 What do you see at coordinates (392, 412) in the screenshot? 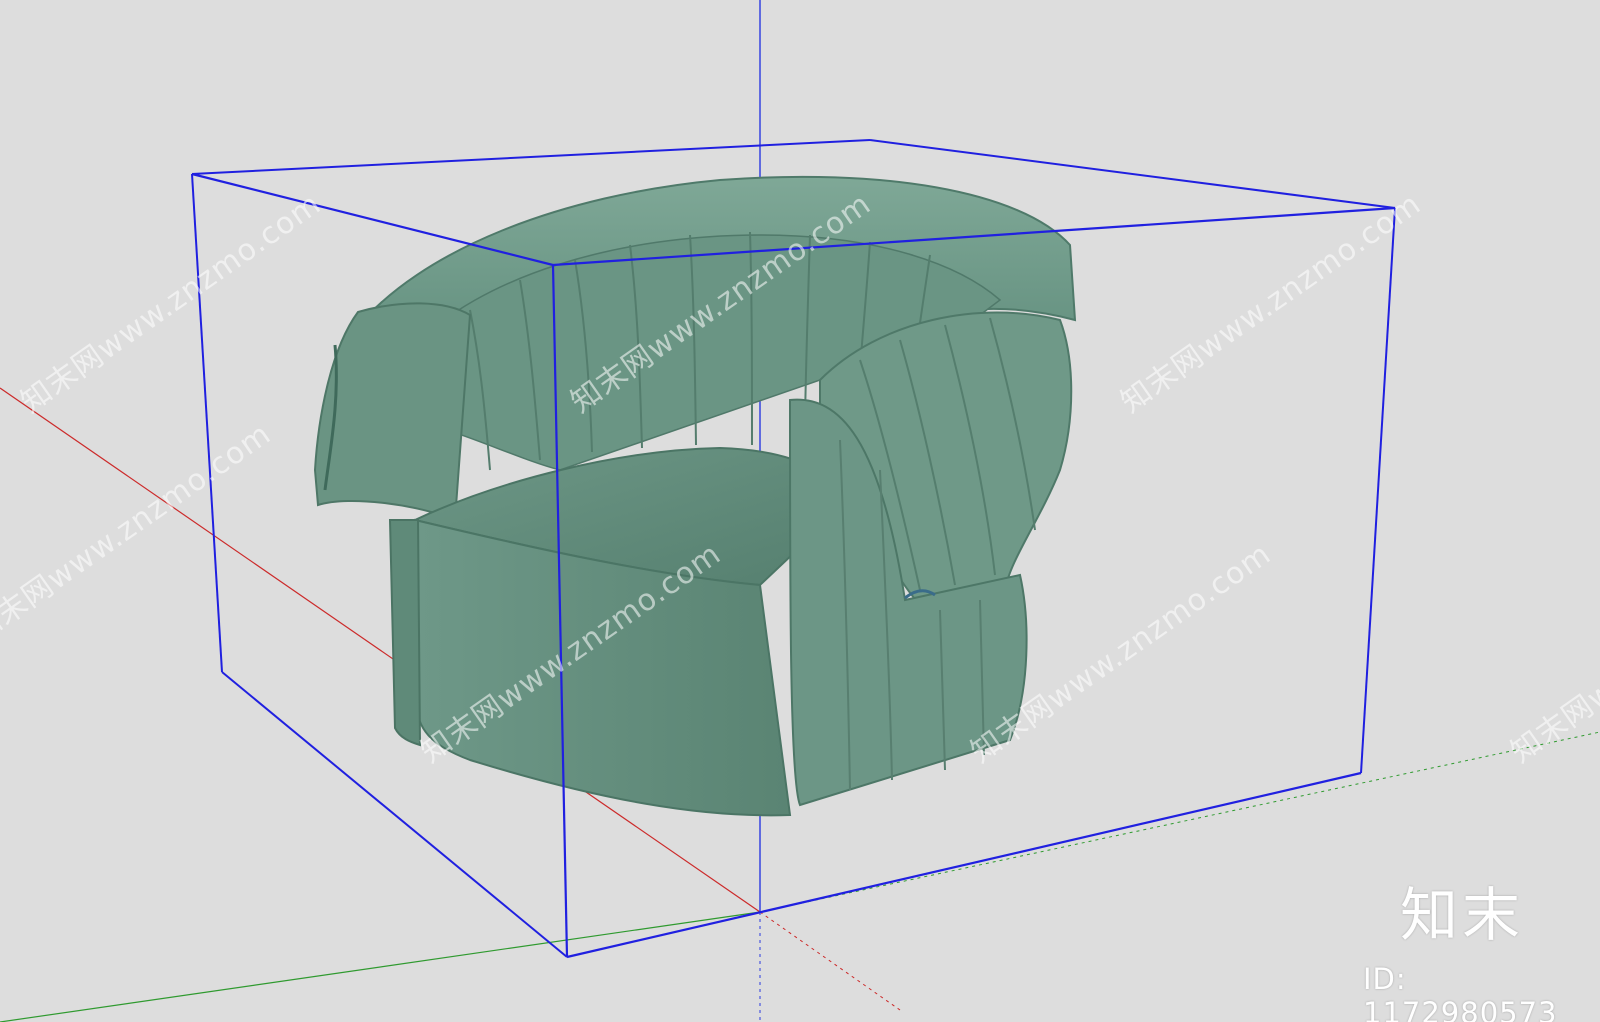
I see `chair-left-arm` at bounding box center [392, 412].